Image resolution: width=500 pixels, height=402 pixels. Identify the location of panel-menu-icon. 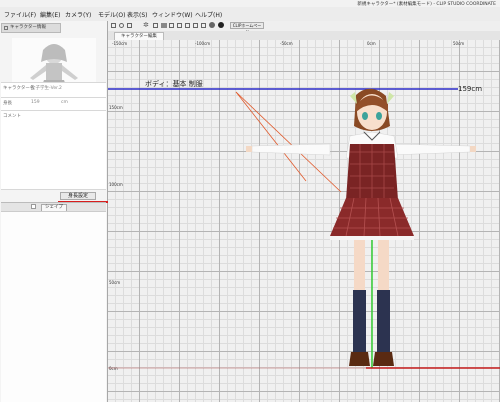
(6, 28).